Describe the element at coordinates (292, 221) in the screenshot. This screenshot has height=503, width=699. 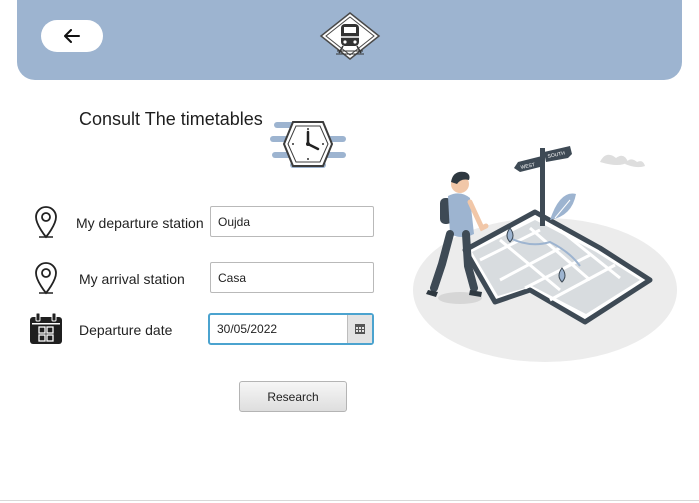
I see `departure-station-input` at that location.